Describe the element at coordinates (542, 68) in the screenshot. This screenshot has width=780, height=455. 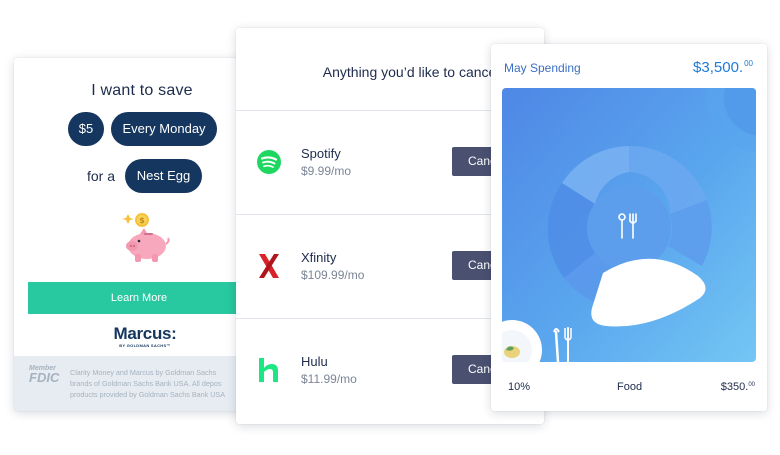
I see `spending-title: May Spending` at that location.